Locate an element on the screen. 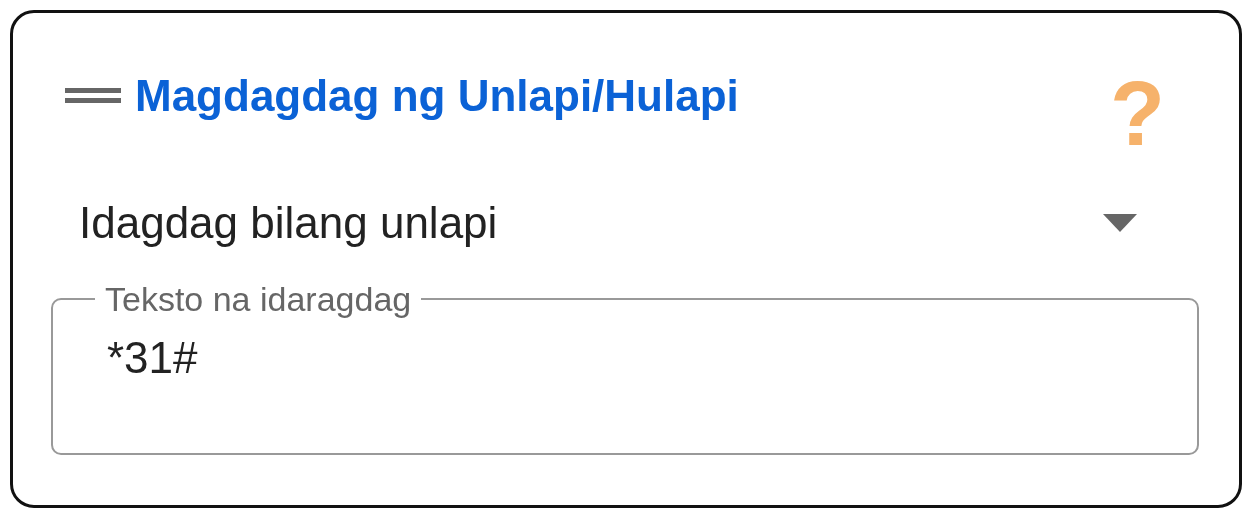 Image resolution: width=1252 pixels, height=518 pixels. caret-icon is located at coordinates (1120, 223).